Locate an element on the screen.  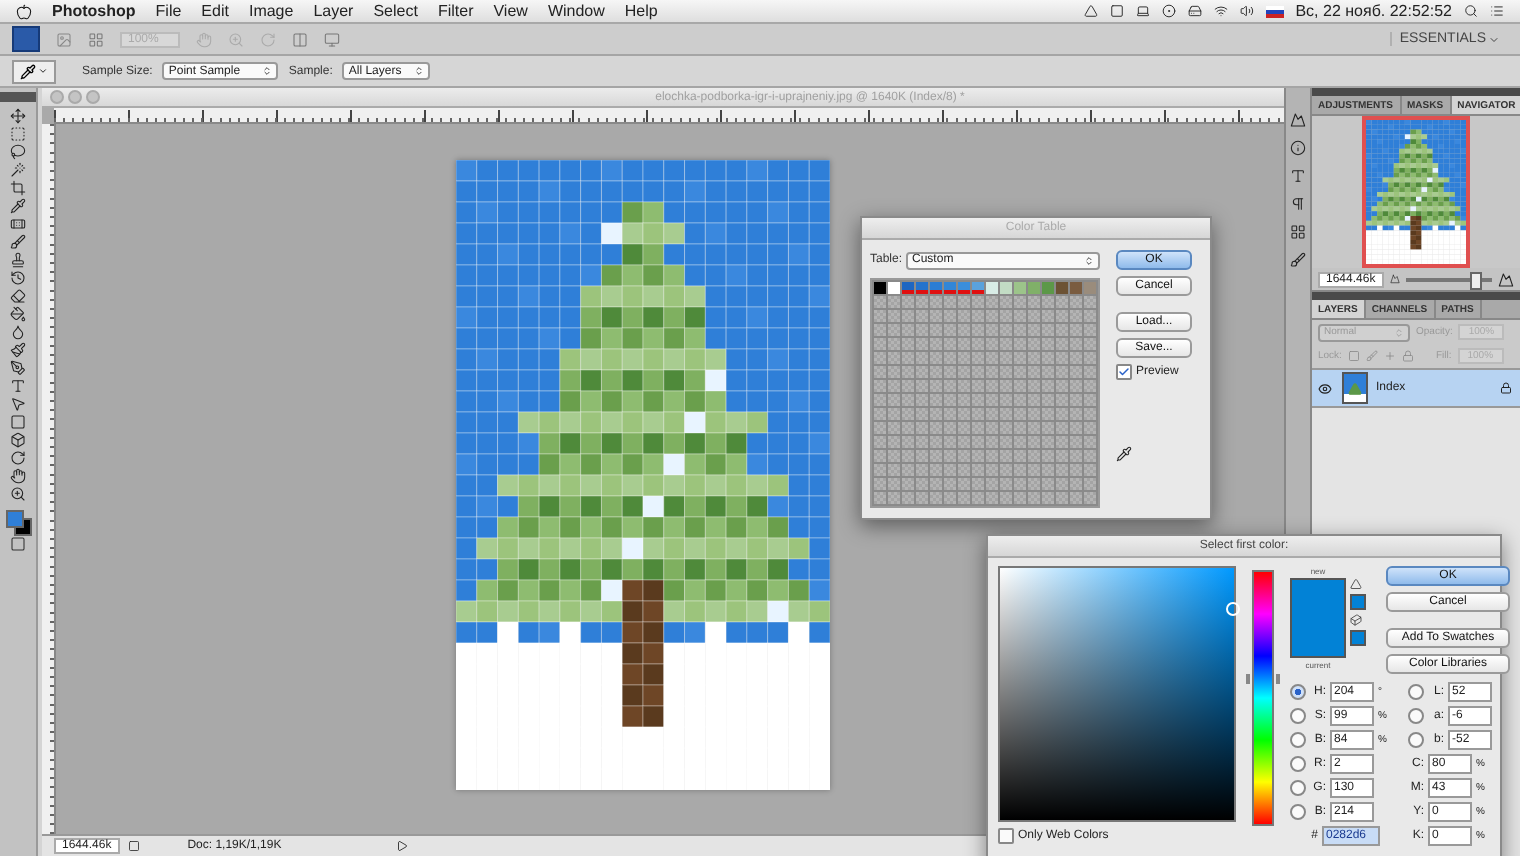
dodge-icon is located at coordinates (18, 350).